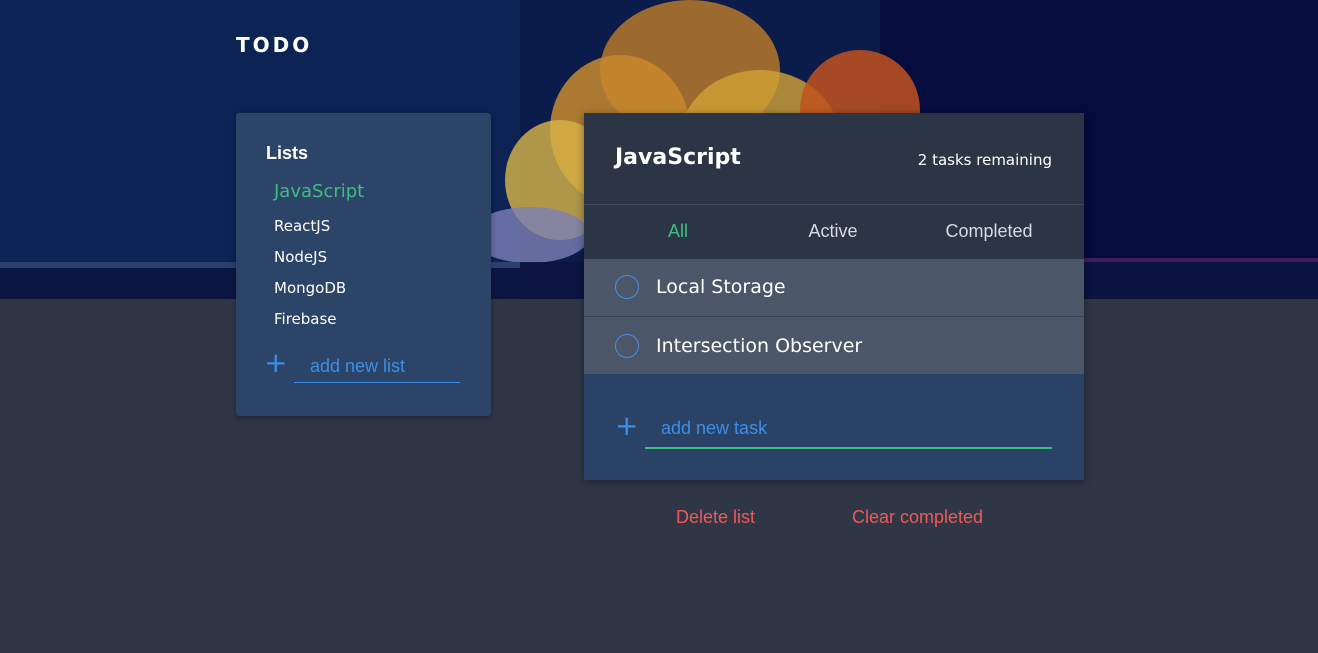 The width and height of the screenshot is (1318, 653). I want to click on tab-completed: Completed, so click(989, 231).